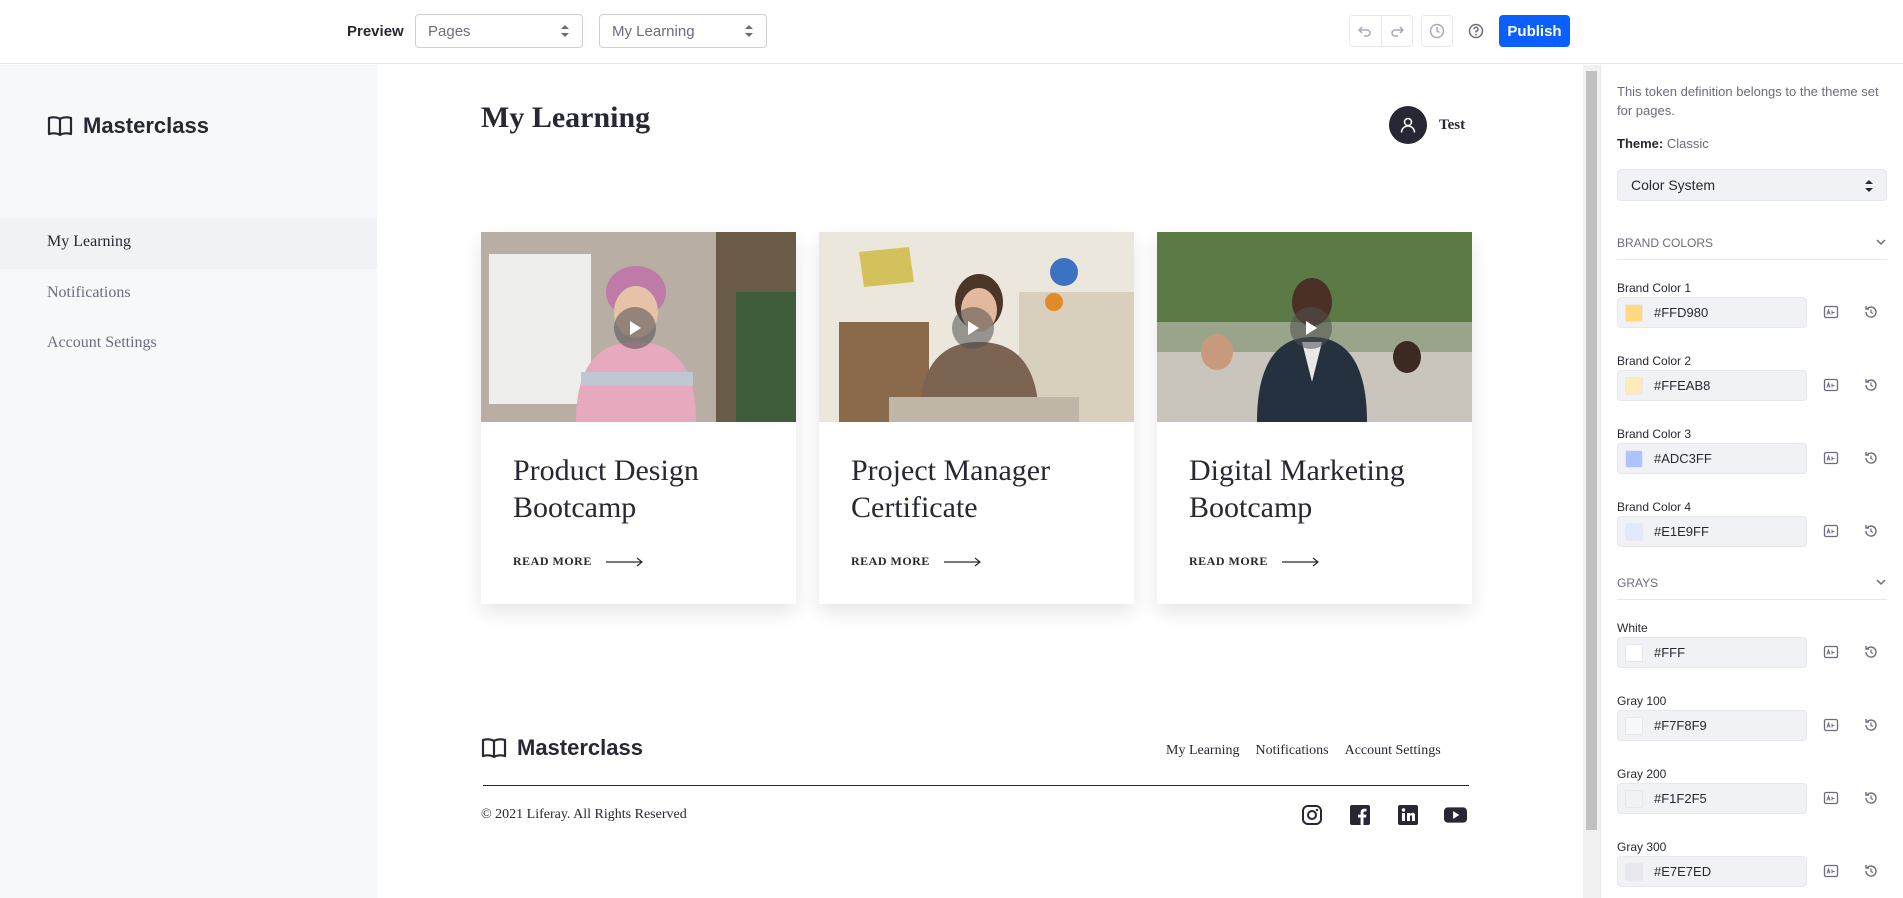  I want to click on token-row: Brand Color 2 #FFEAB8, so click(1752, 384).